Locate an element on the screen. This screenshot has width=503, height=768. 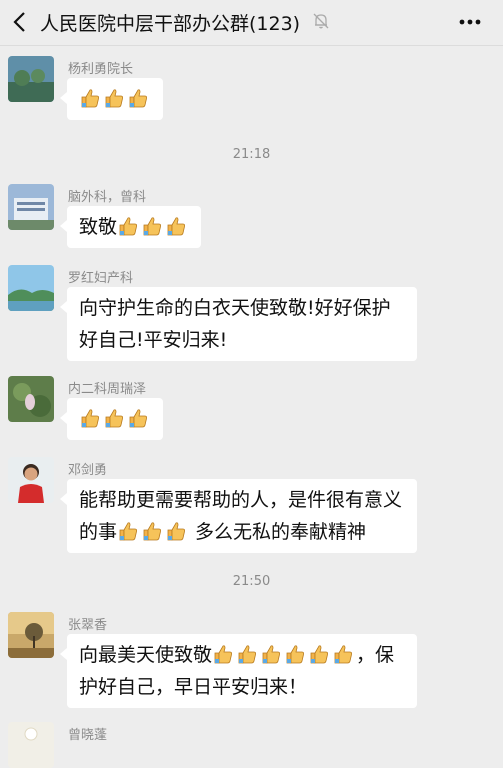
message-bubble: 向最美天使致敬 ，保护好自己，早日平安归来！ is located at coordinates (238, 671).